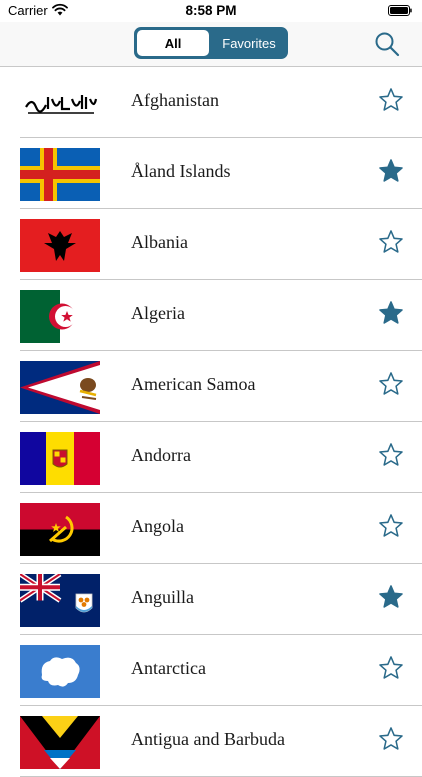  What do you see at coordinates (161, 455) in the screenshot?
I see `country-name: Andorra` at bounding box center [161, 455].